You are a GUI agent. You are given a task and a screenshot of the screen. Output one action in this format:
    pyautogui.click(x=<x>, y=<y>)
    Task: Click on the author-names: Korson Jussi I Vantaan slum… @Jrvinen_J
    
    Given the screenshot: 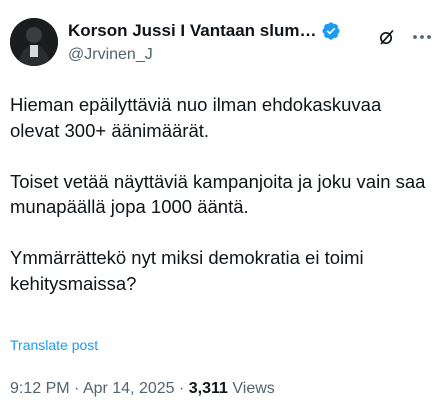 What is the action you would take?
    pyautogui.click(x=218, y=42)
    